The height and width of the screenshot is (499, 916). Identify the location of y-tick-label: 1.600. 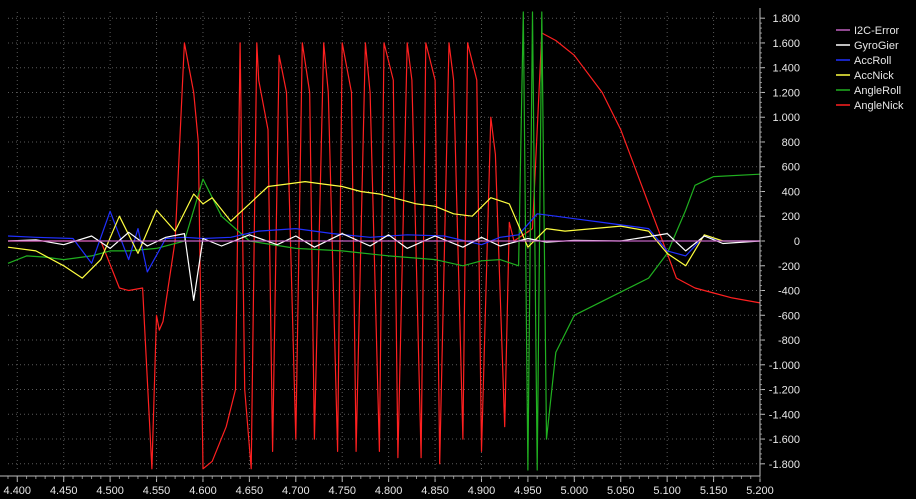
(786, 44).